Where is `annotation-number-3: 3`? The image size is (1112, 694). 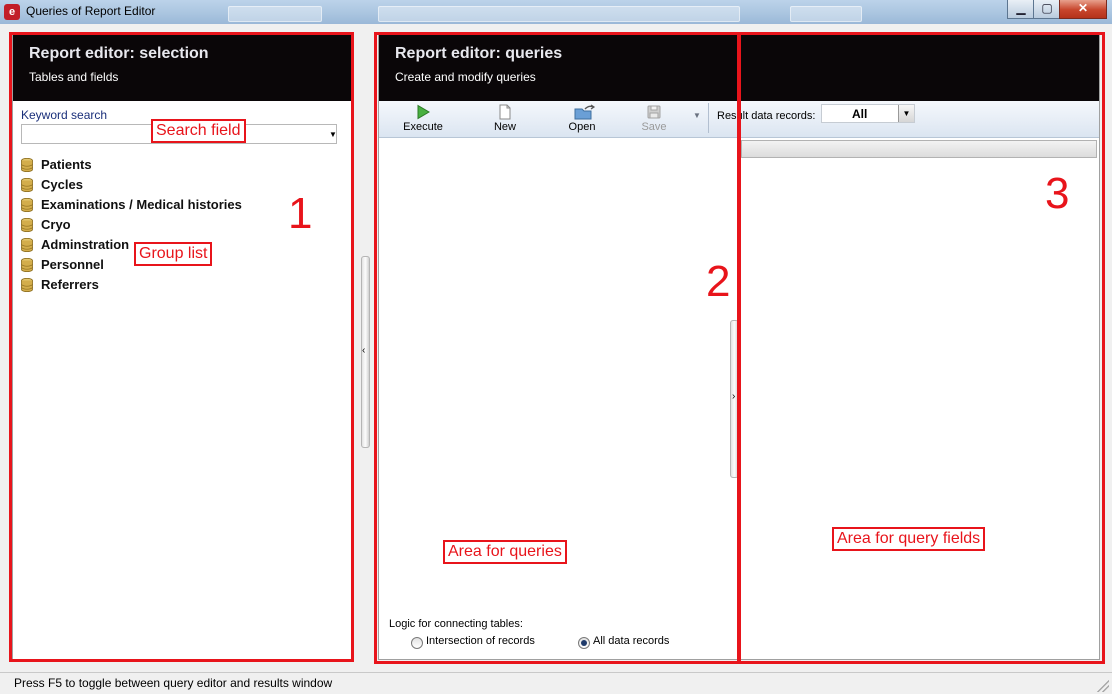
annotation-number-3: 3 is located at coordinates (1057, 193).